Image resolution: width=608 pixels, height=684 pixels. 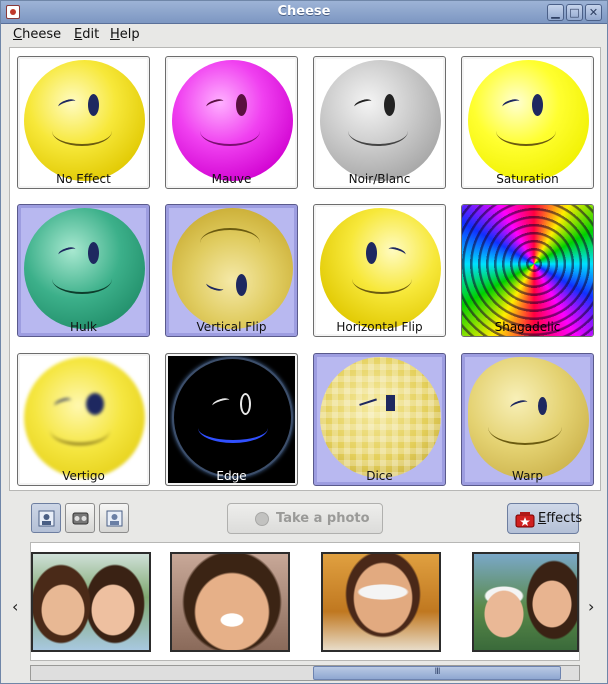 I want to click on effect-edge: Edge, so click(x=231, y=419).